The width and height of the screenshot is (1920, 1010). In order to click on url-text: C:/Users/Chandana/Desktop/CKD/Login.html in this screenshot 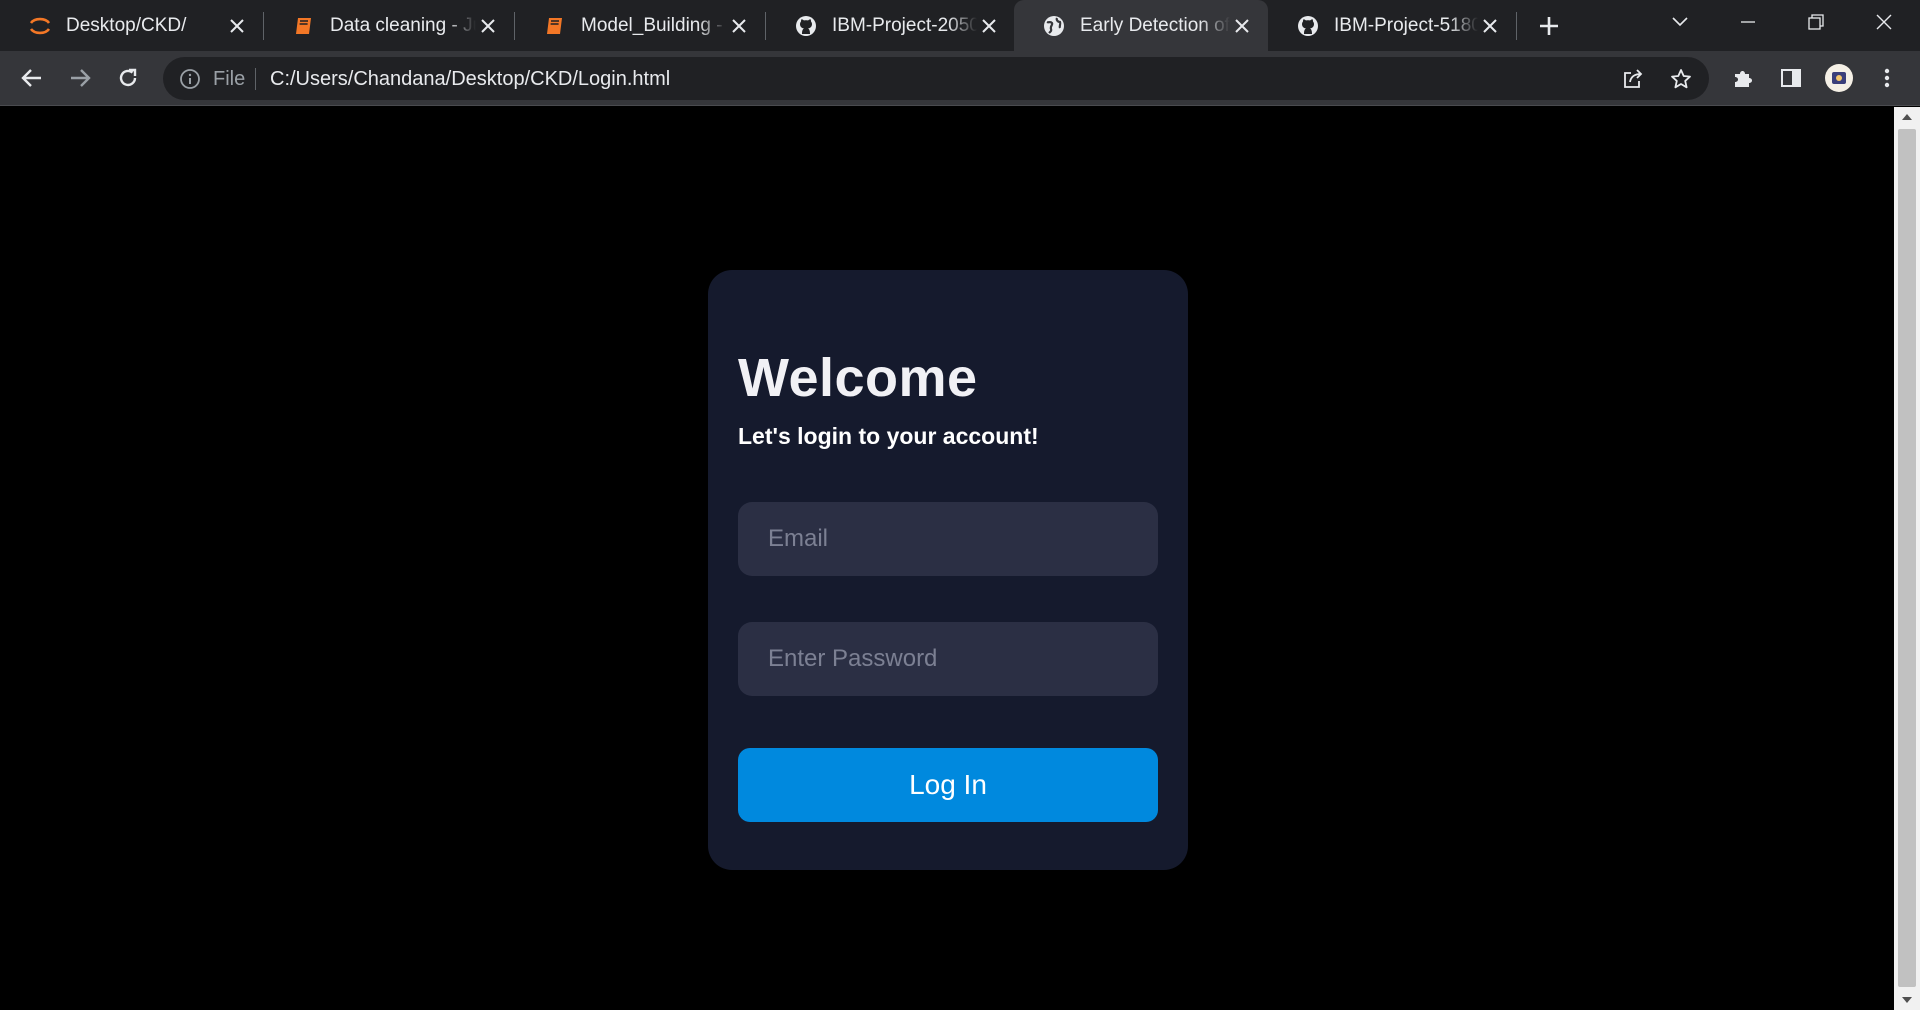, I will do `click(470, 79)`.